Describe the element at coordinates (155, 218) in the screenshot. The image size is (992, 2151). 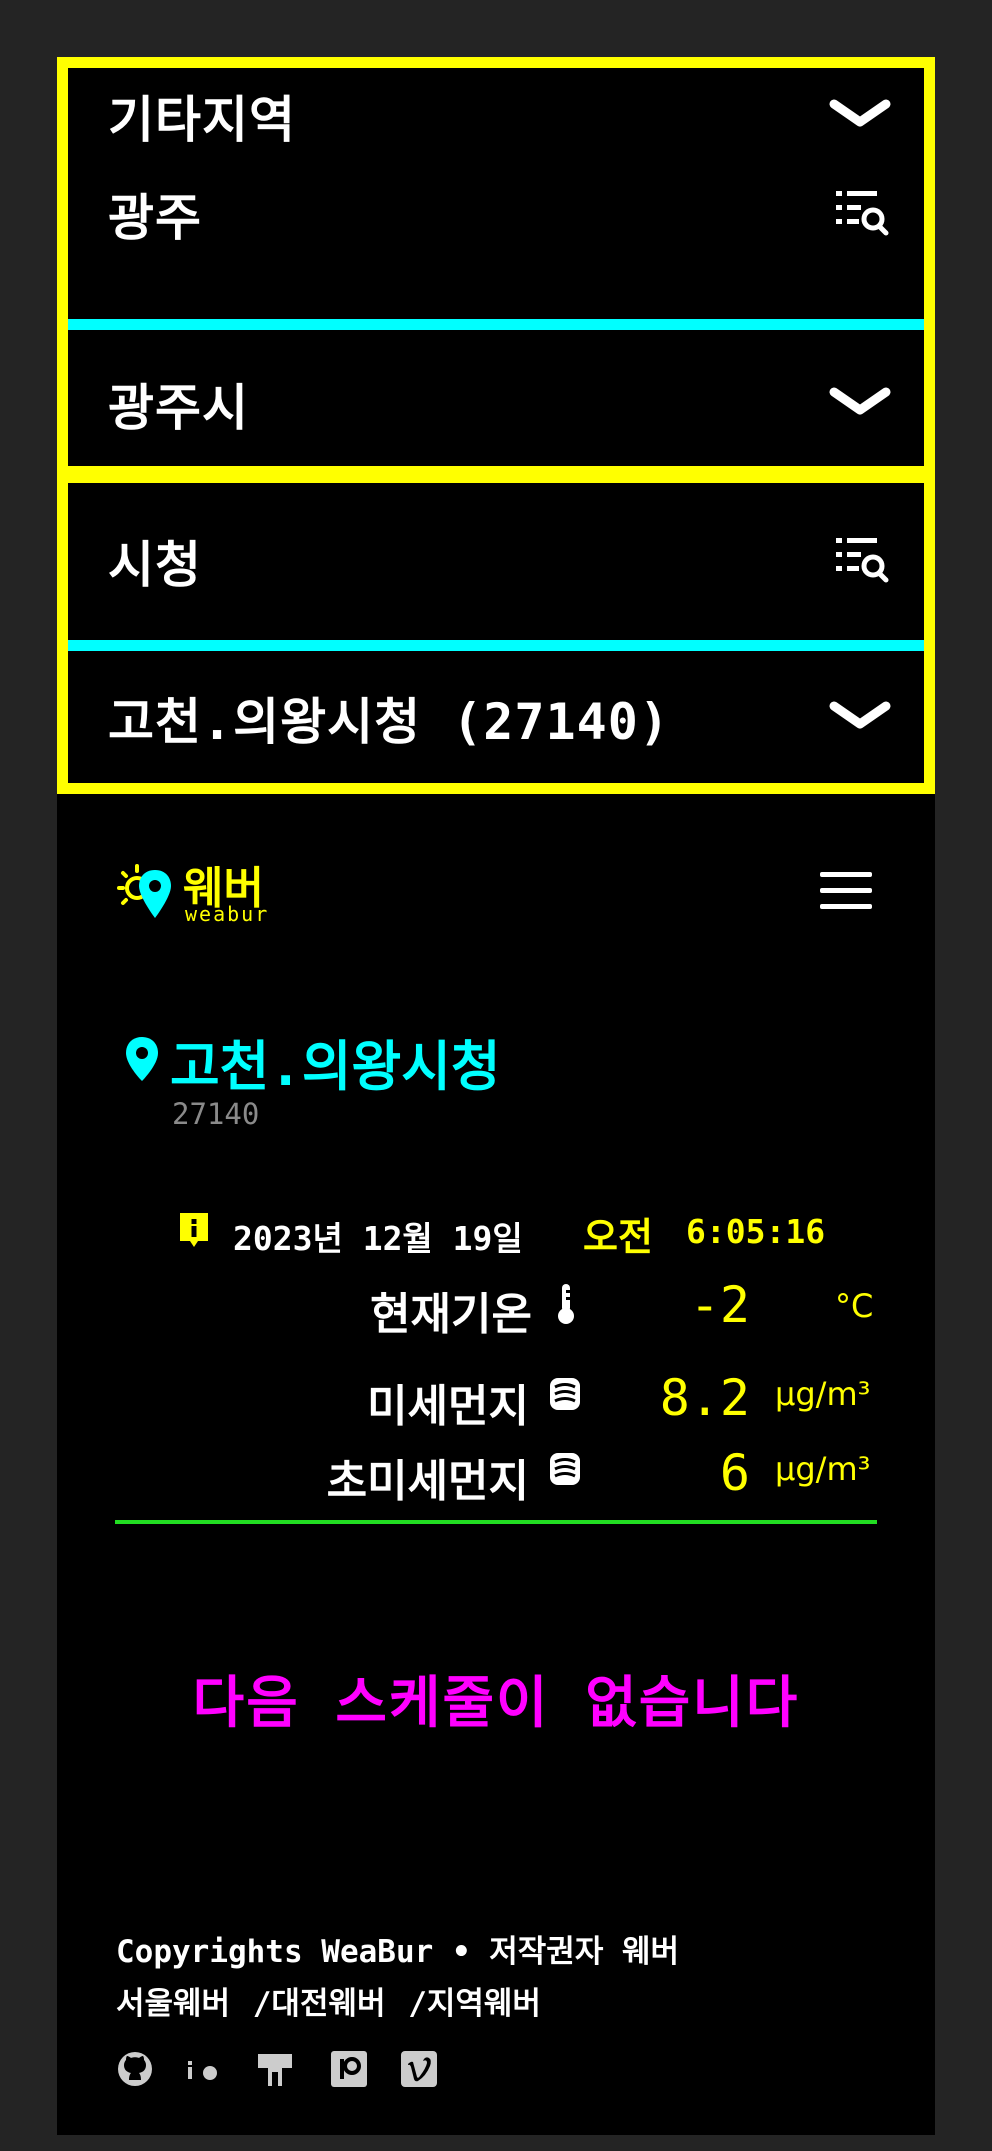
I see `city-select-label: 광주` at that location.